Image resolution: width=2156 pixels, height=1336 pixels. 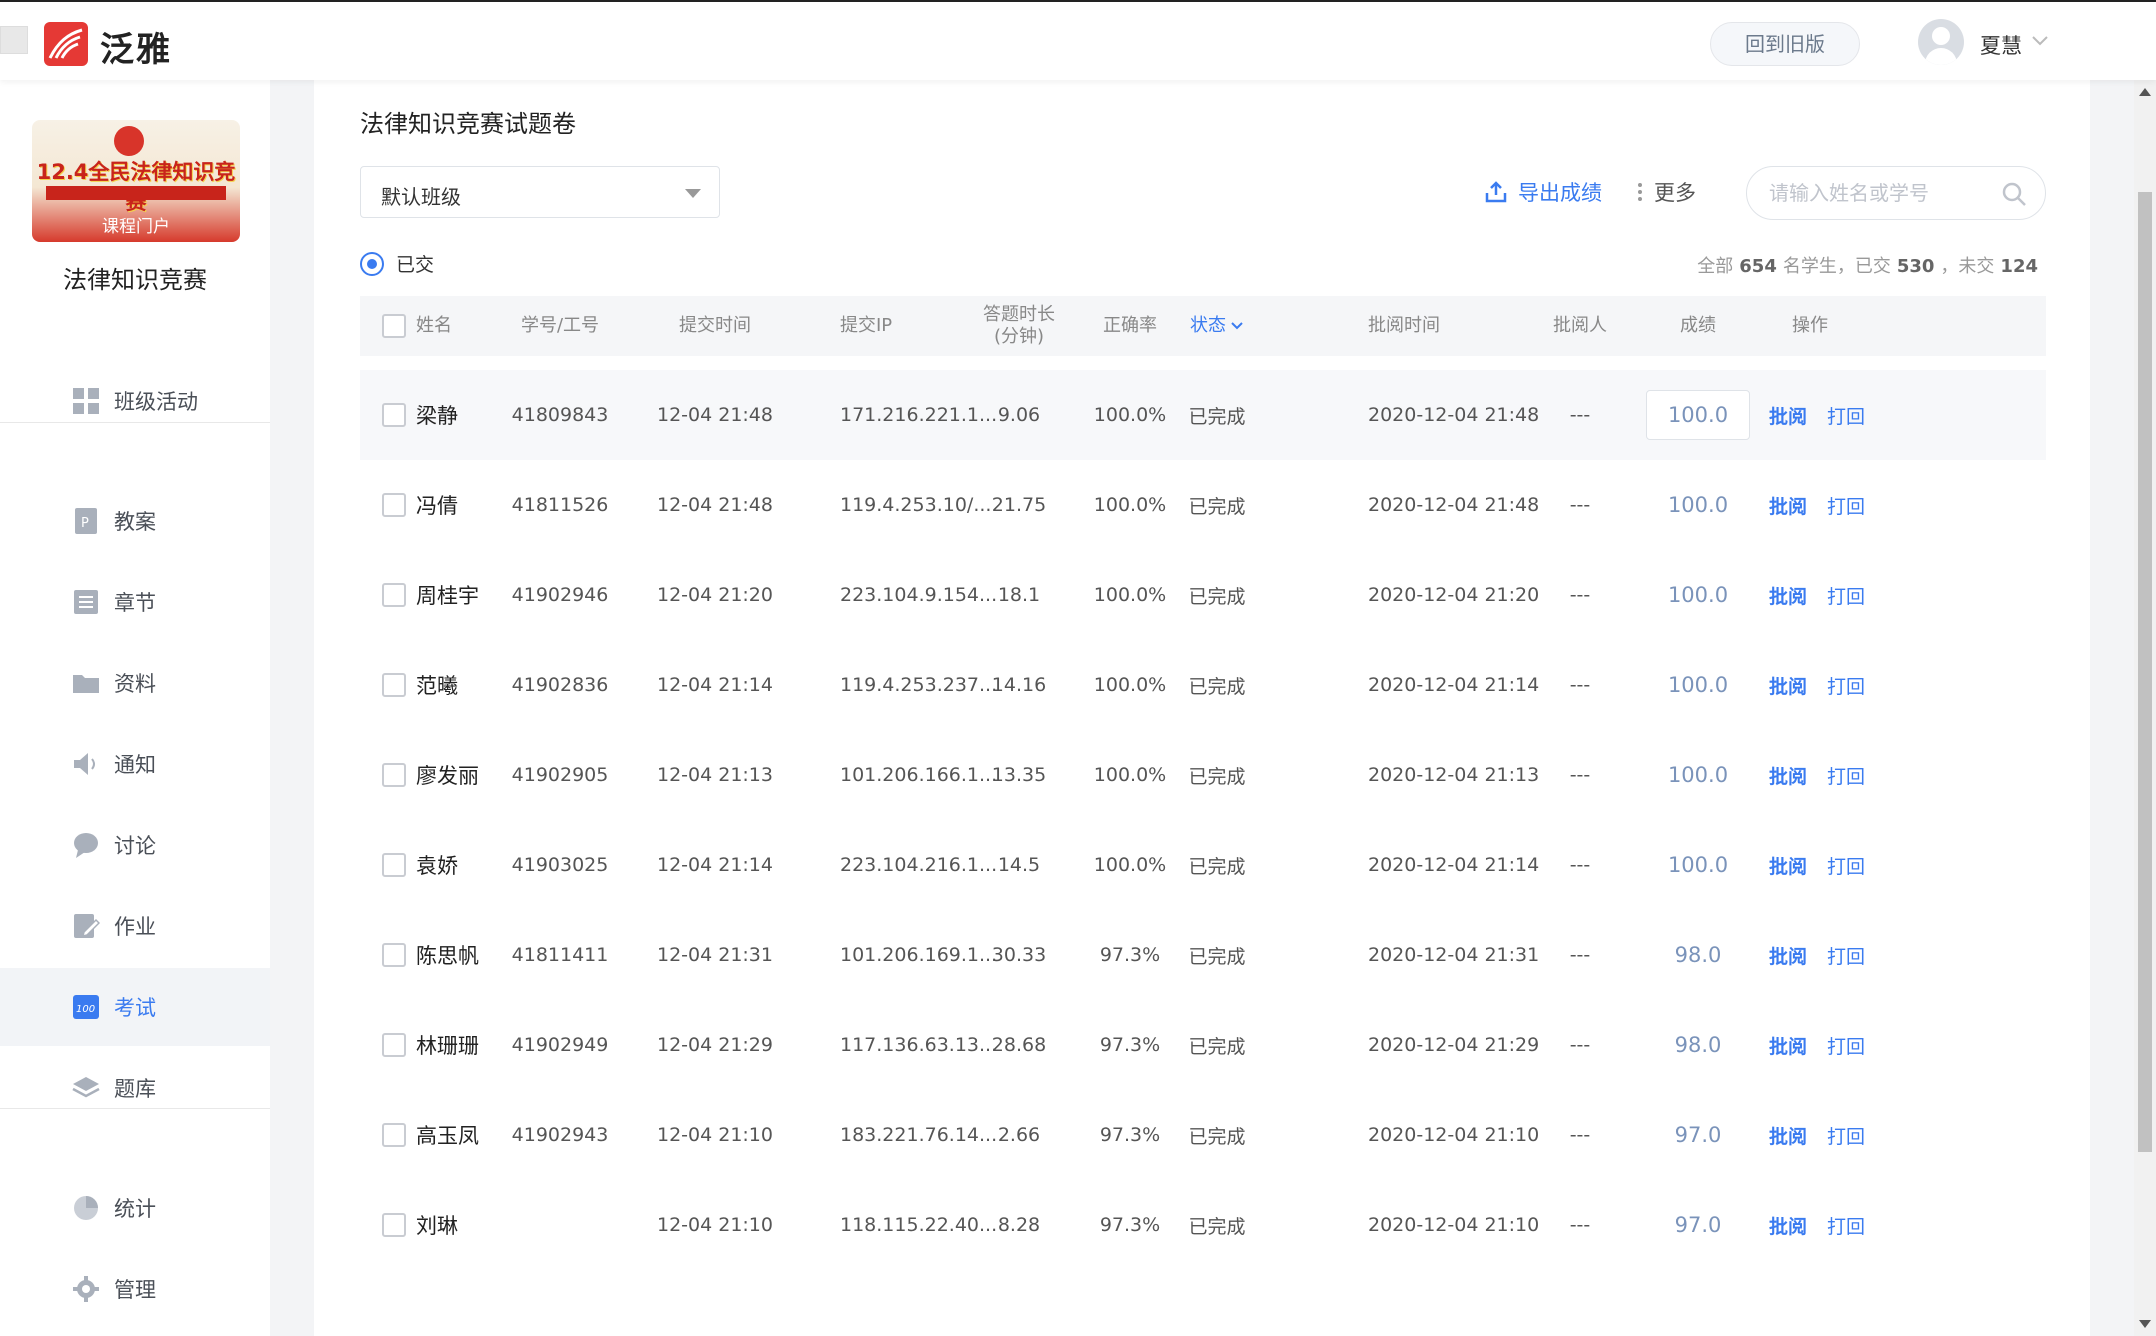 I want to click on summary-text: ，未交, so click(x=1967, y=266).